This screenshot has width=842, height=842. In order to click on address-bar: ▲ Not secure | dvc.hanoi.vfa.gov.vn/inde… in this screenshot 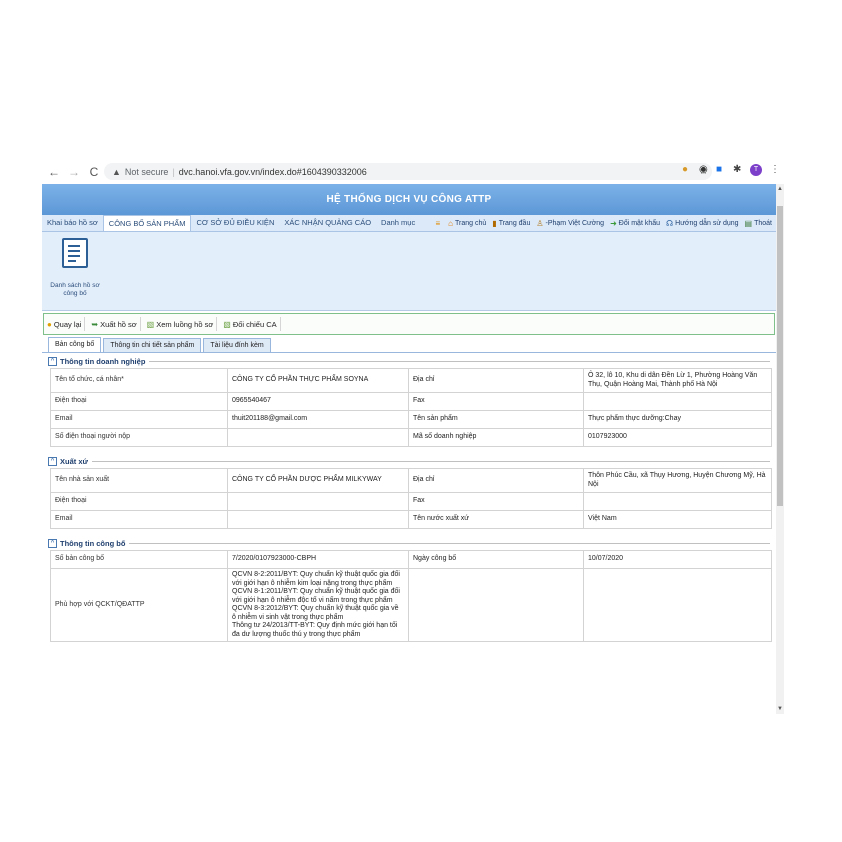, I will do `click(408, 171)`.